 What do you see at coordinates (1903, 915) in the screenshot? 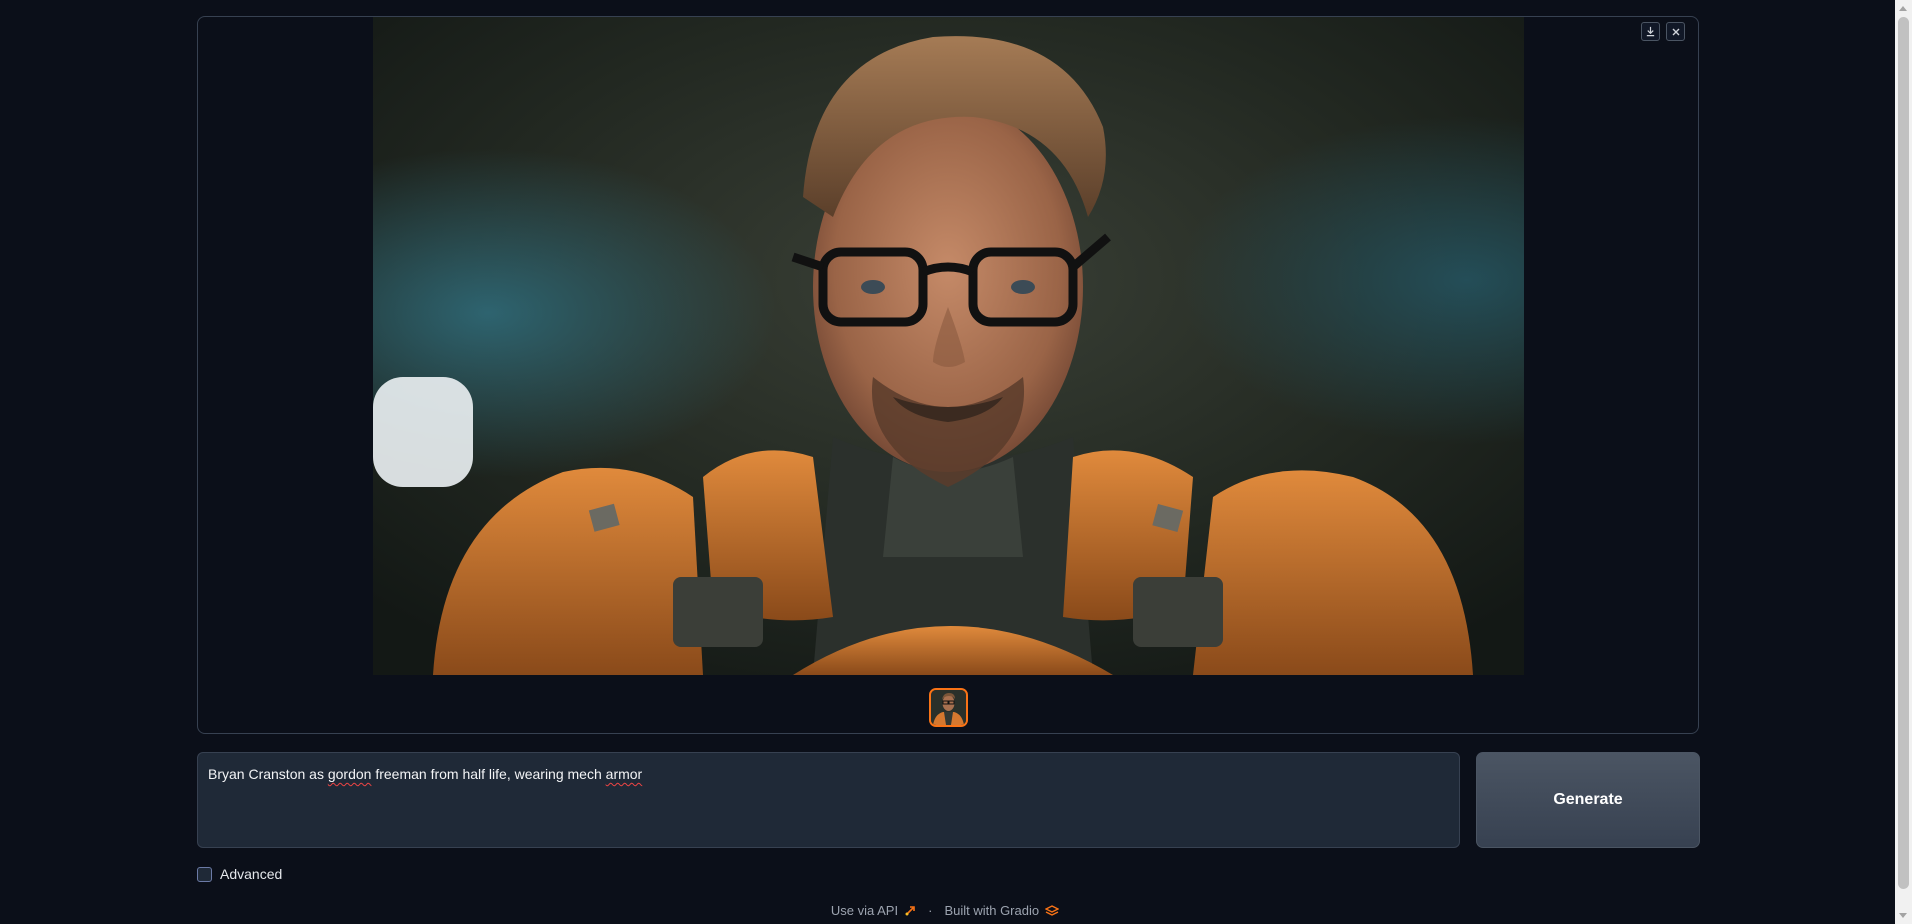
I see `scroll-down-arrow-icon` at bounding box center [1903, 915].